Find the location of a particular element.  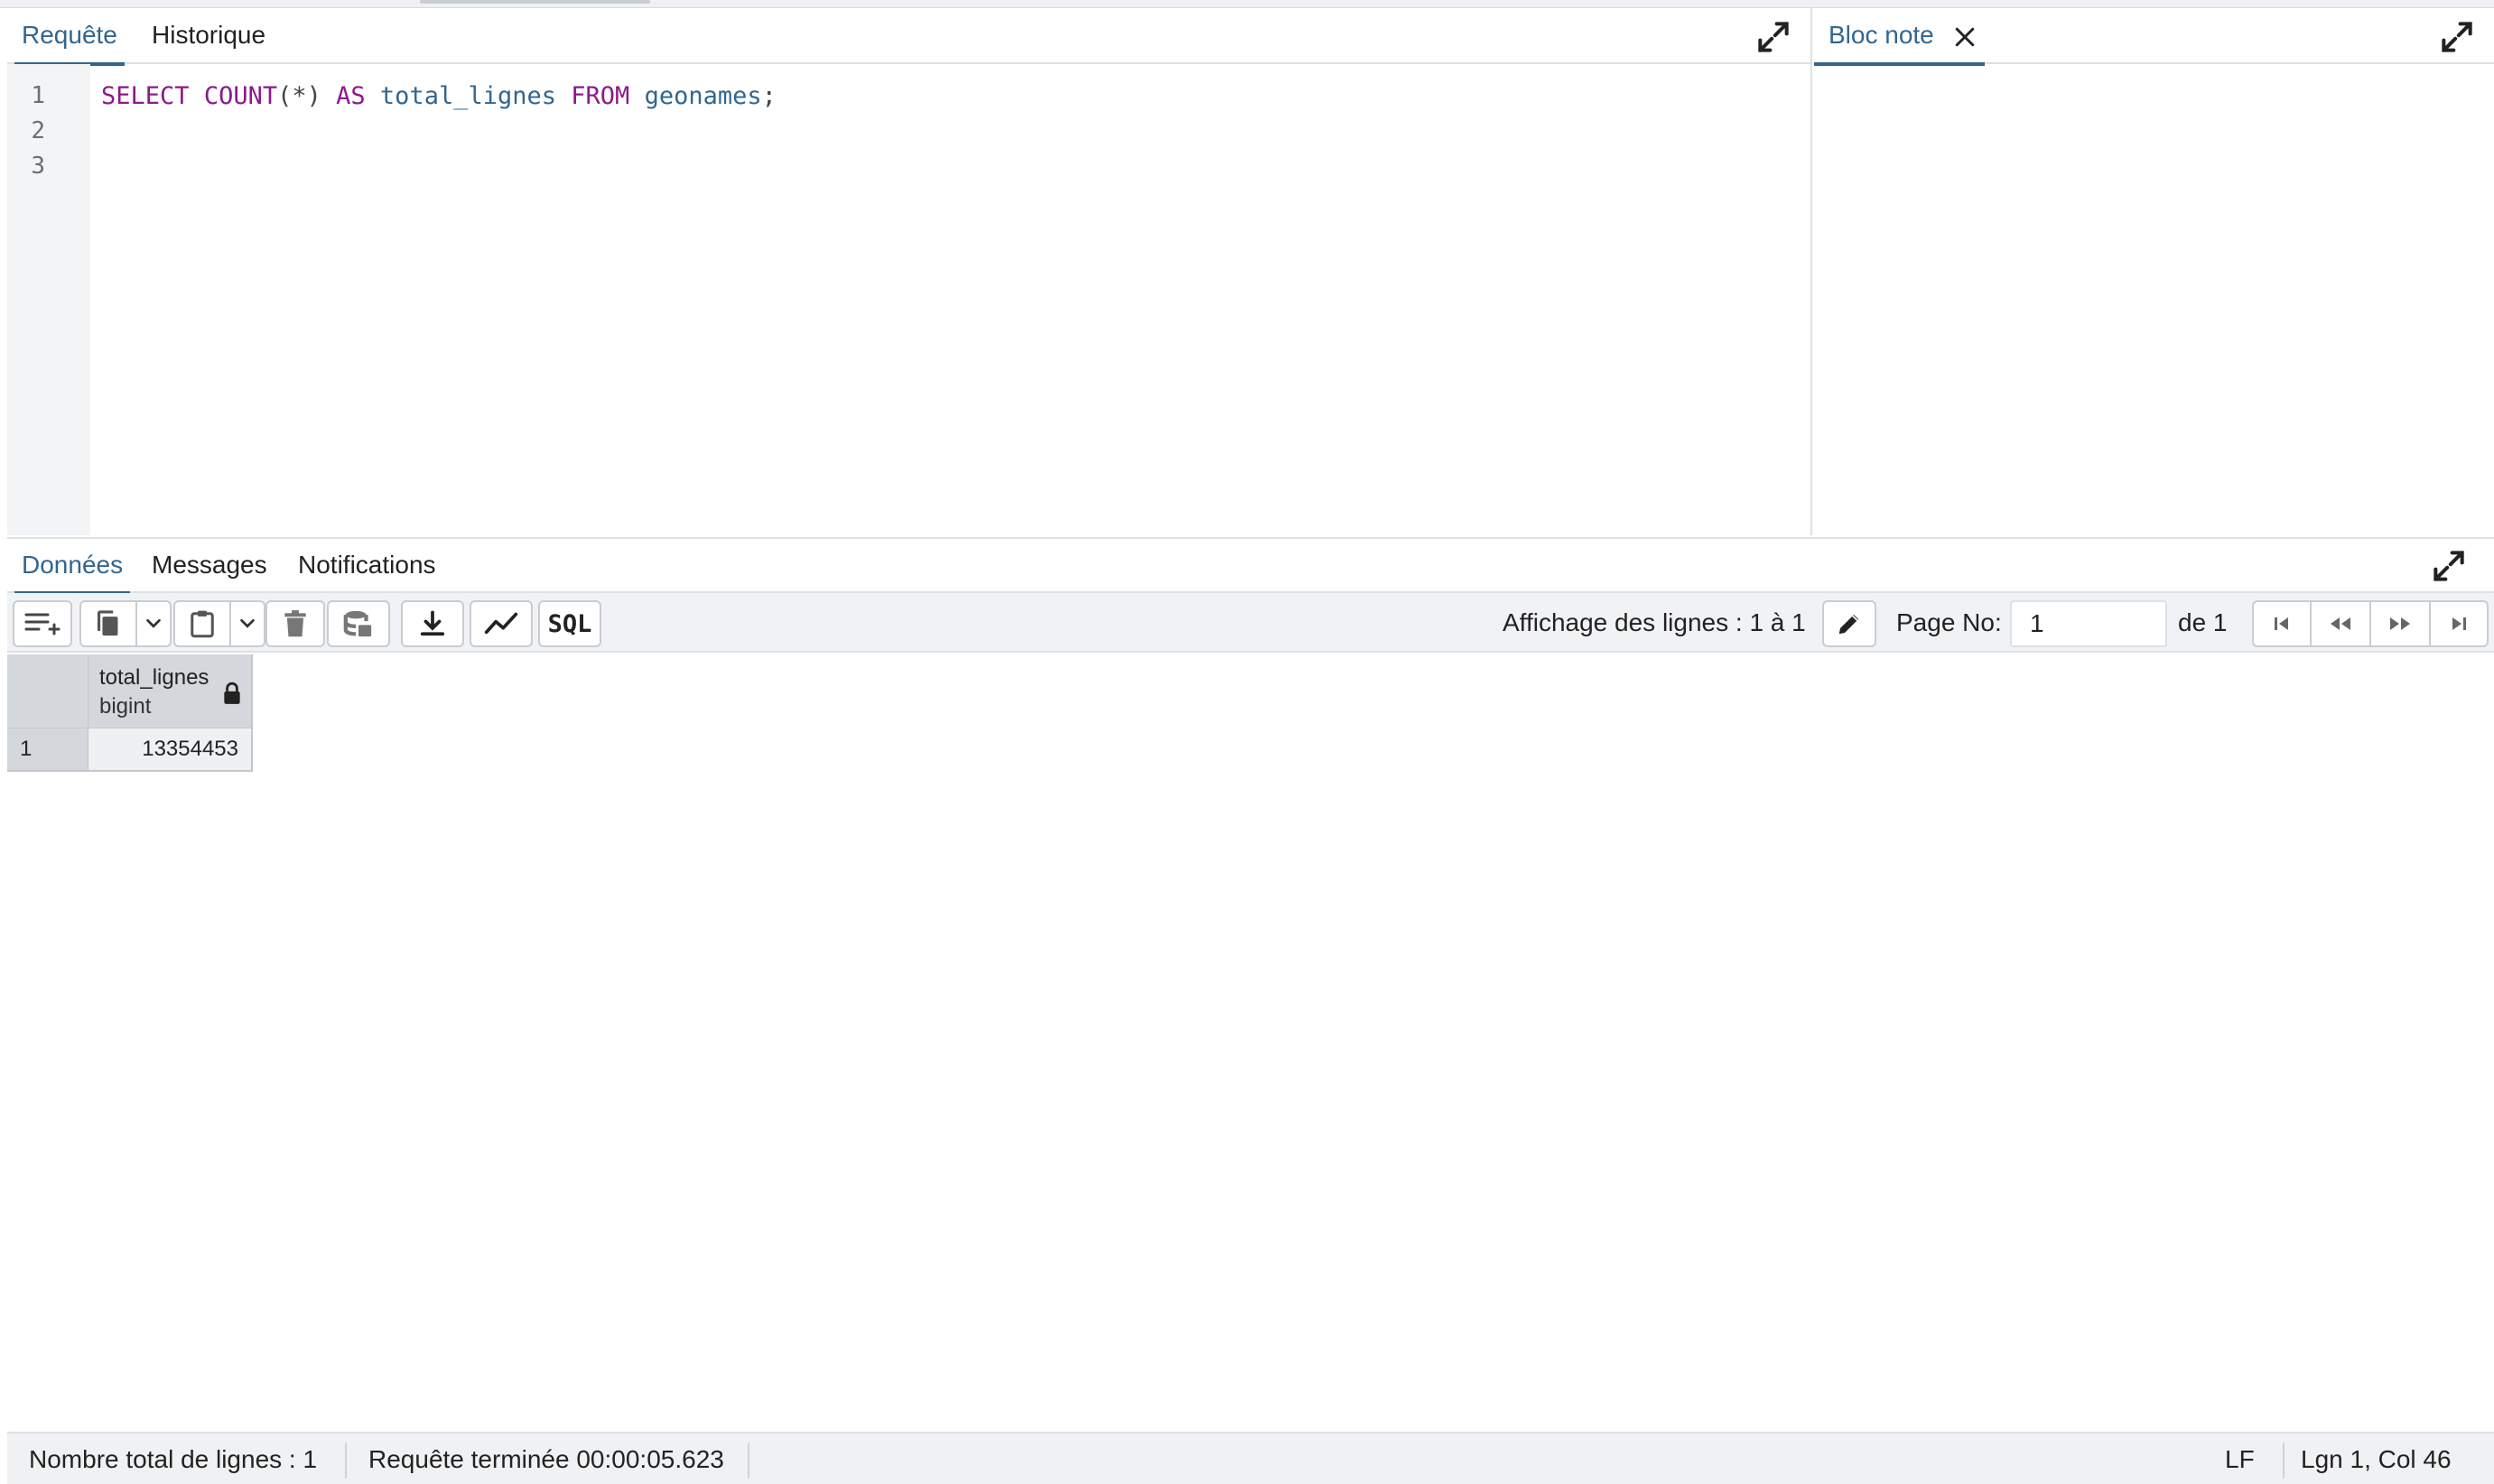

column-name: total_lignes is located at coordinates (154, 678).